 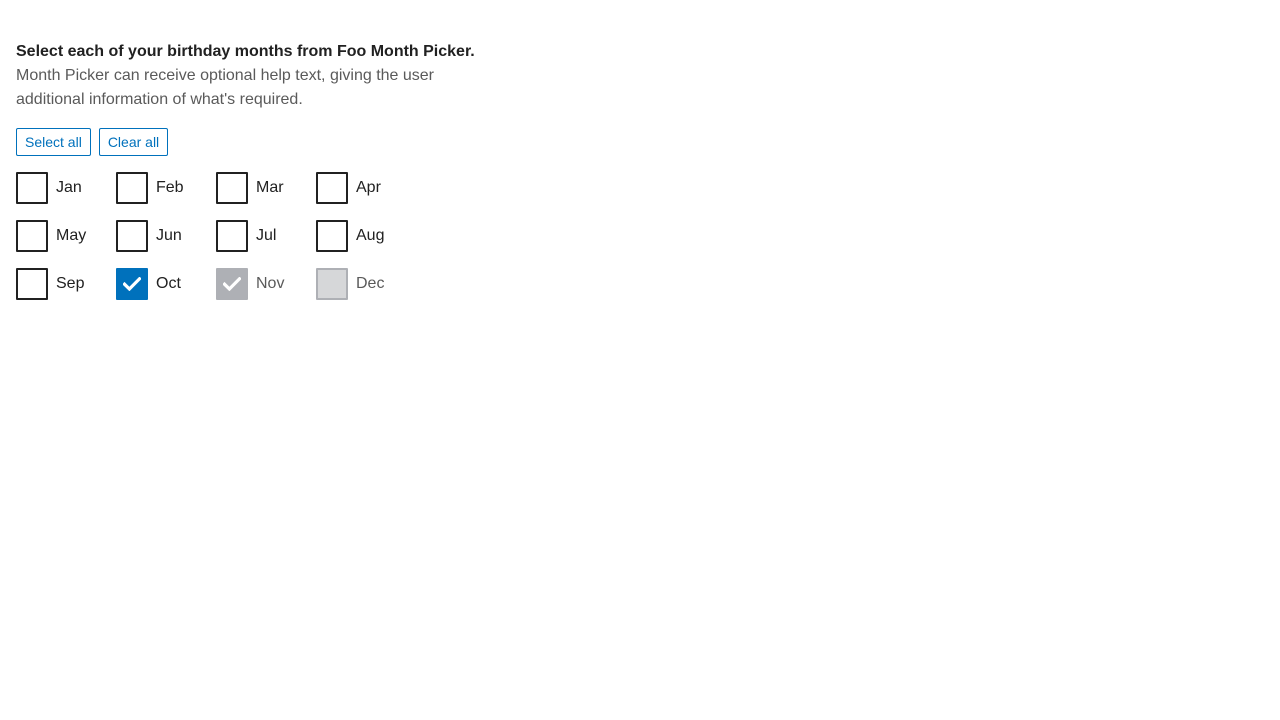 I want to click on month-option-0: Jan, so click(x=66, y=188).